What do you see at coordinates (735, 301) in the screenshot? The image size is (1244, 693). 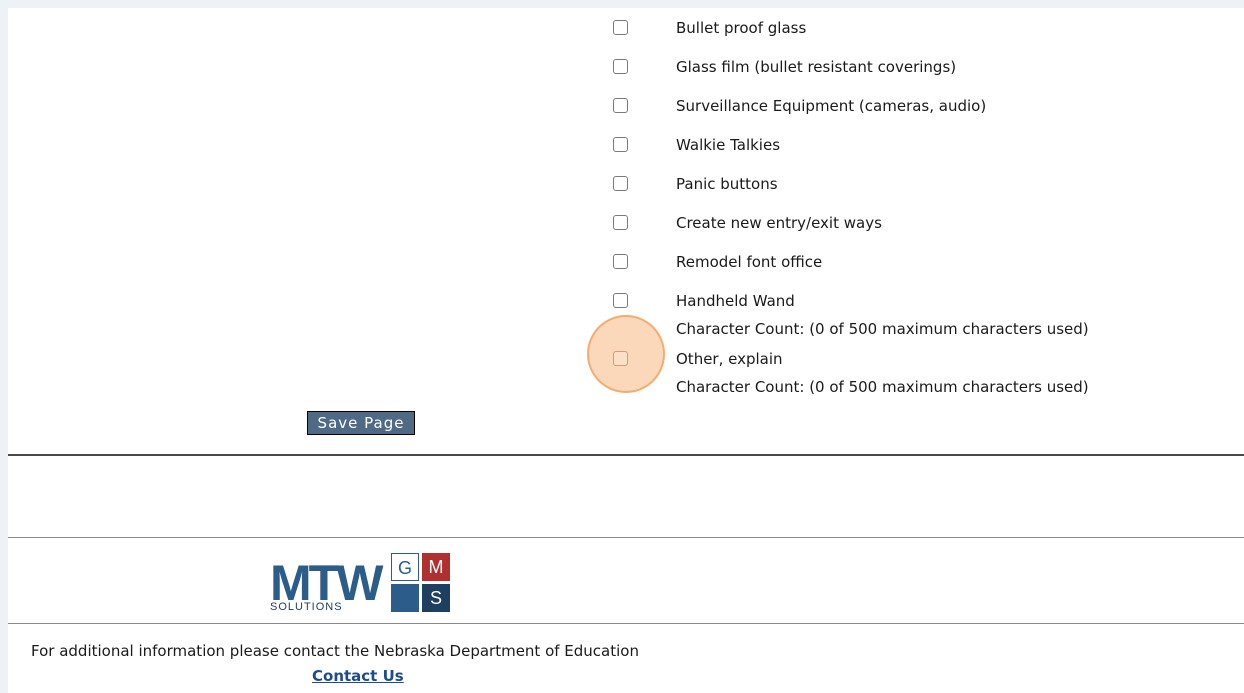 I see `option-label: Handheld Wand` at bounding box center [735, 301].